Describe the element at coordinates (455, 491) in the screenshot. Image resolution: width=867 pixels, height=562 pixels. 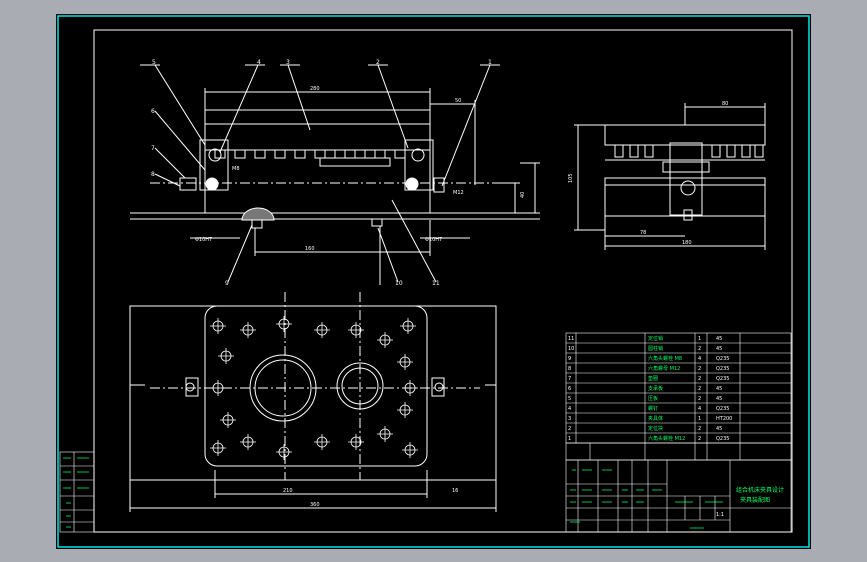
I see `svg-text: 16` at that location.